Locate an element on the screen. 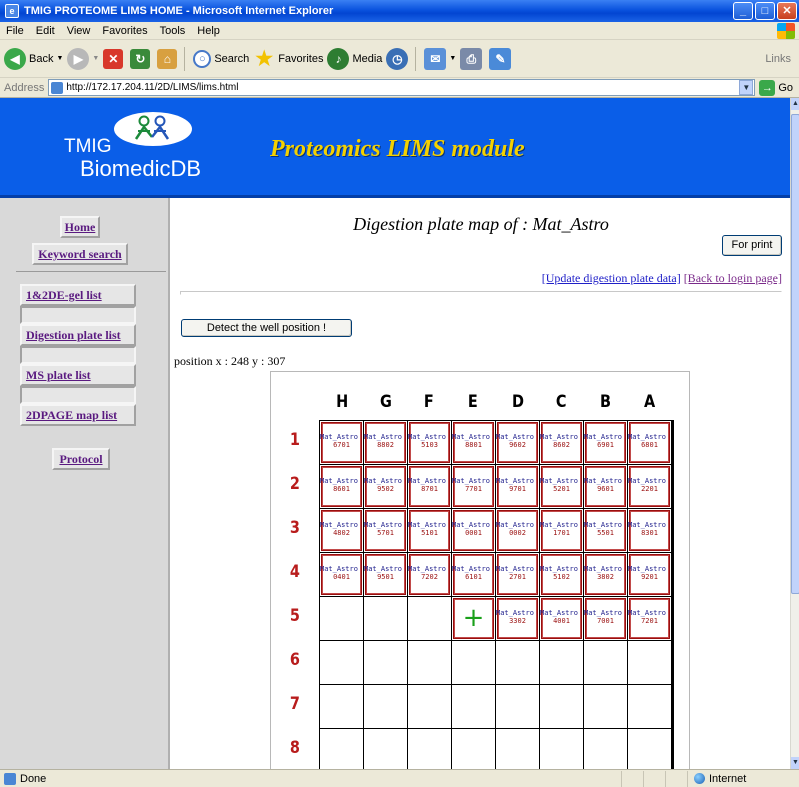 The width and height of the screenshot is (799, 787). well-sample: Mat_Astro 7201 is located at coordinates (649, 618).